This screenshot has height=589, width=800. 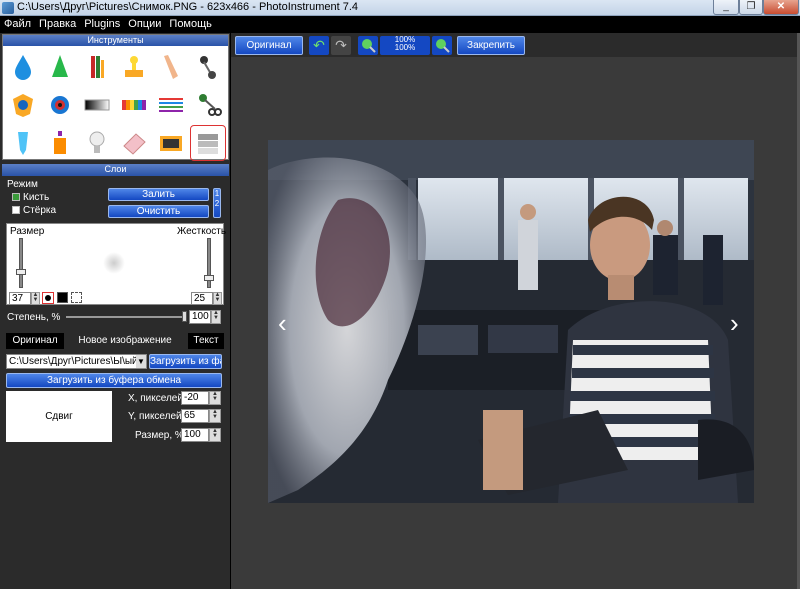 What do you see at coordinates (57, 23) in the screenshot?
I see `menu-edit: Правка` at bounding box center [57, 23].